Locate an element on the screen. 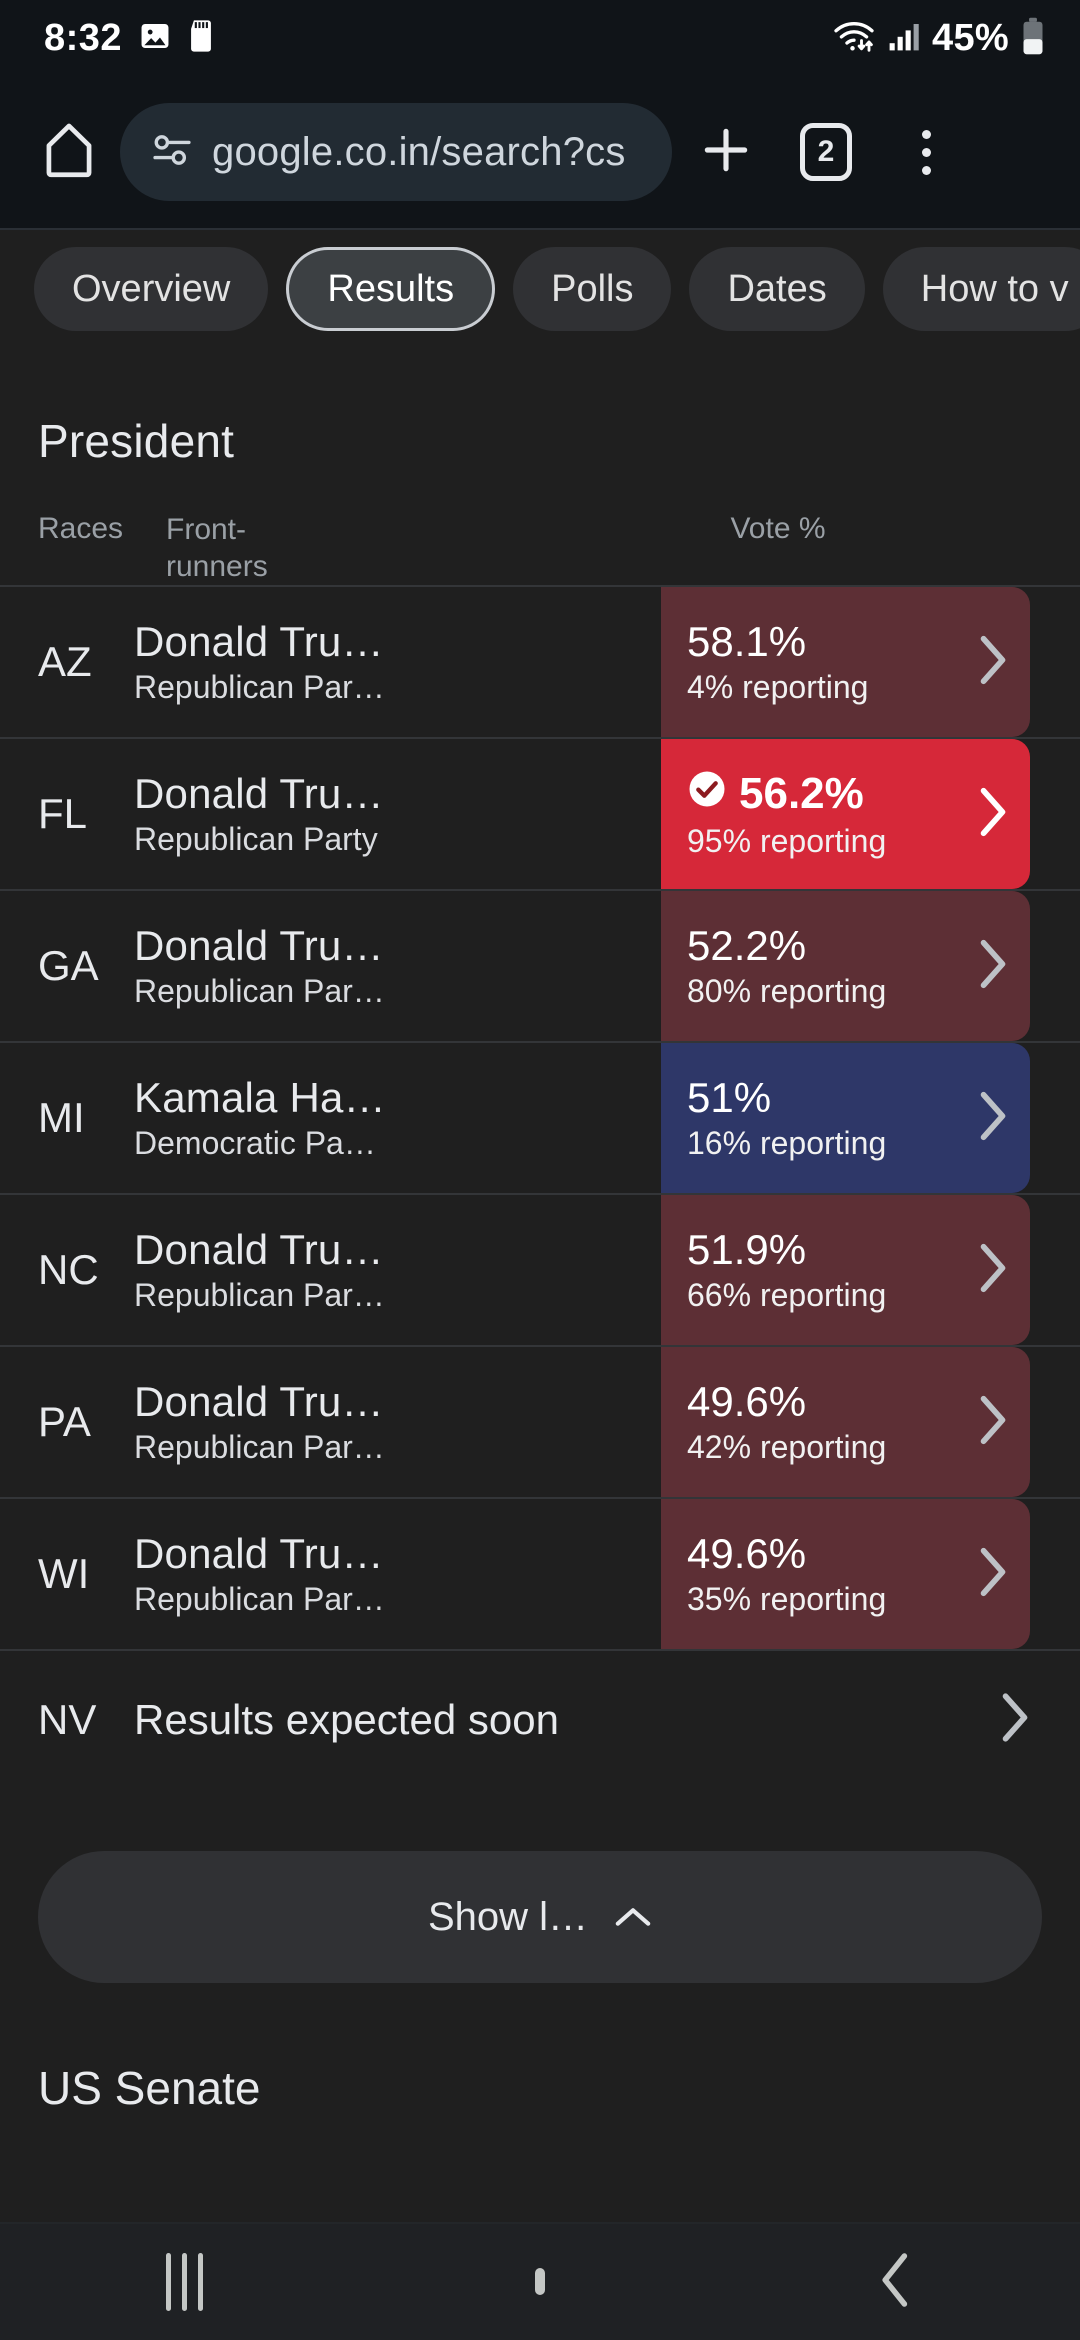  status-bar-left: 8:32 is located at coordinates (129, 38).